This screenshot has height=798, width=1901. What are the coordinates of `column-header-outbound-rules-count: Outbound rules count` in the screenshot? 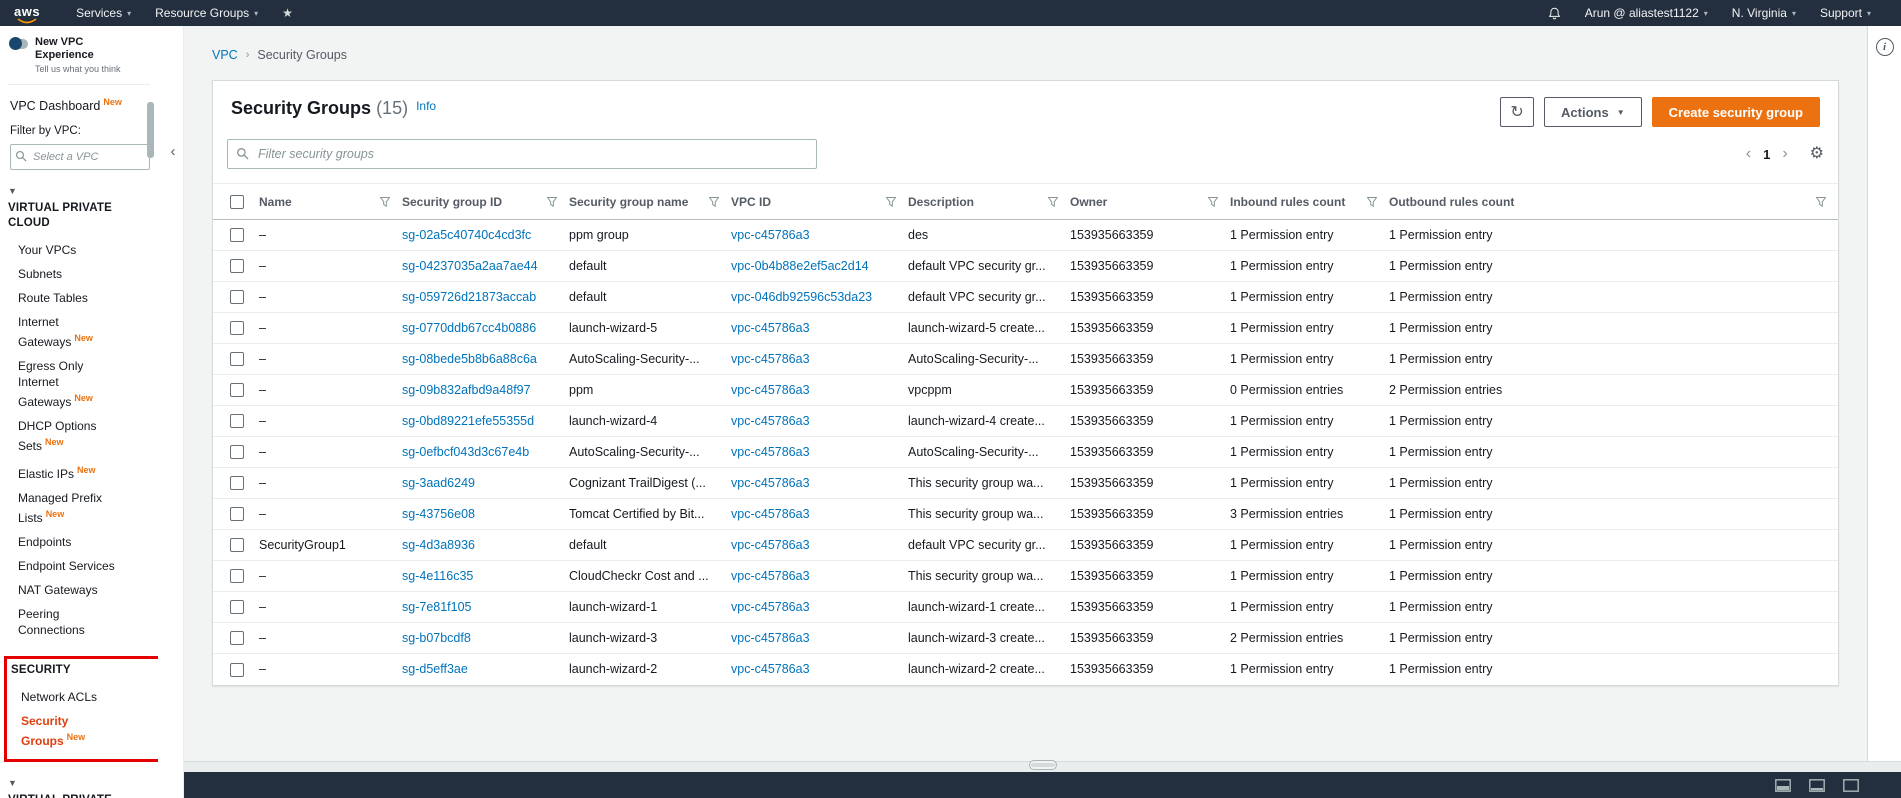 It's located at (1613, 201).